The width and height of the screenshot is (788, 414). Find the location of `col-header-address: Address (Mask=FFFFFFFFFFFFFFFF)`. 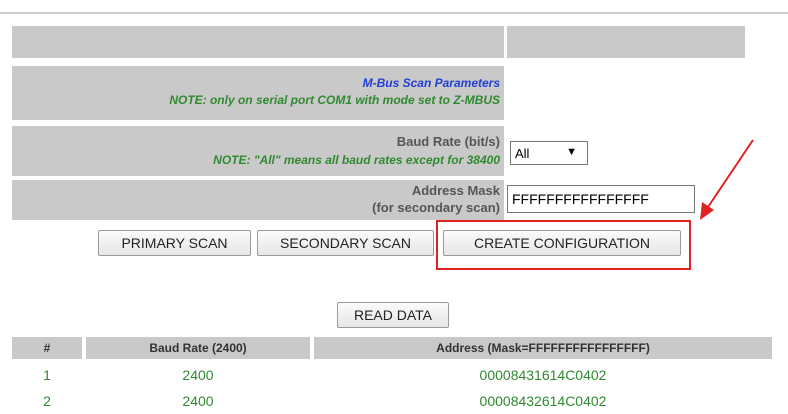

col-header-address: Address (Mask=FFFFFFFFFFFFFFFF) is located at coordinates (543, 348).